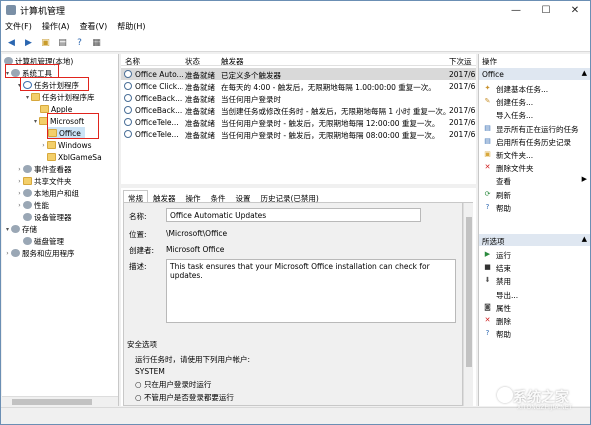 This screenshot has width=591, height=425. I want to click on tree-storage: ▾ 存储, so click(20, 229).